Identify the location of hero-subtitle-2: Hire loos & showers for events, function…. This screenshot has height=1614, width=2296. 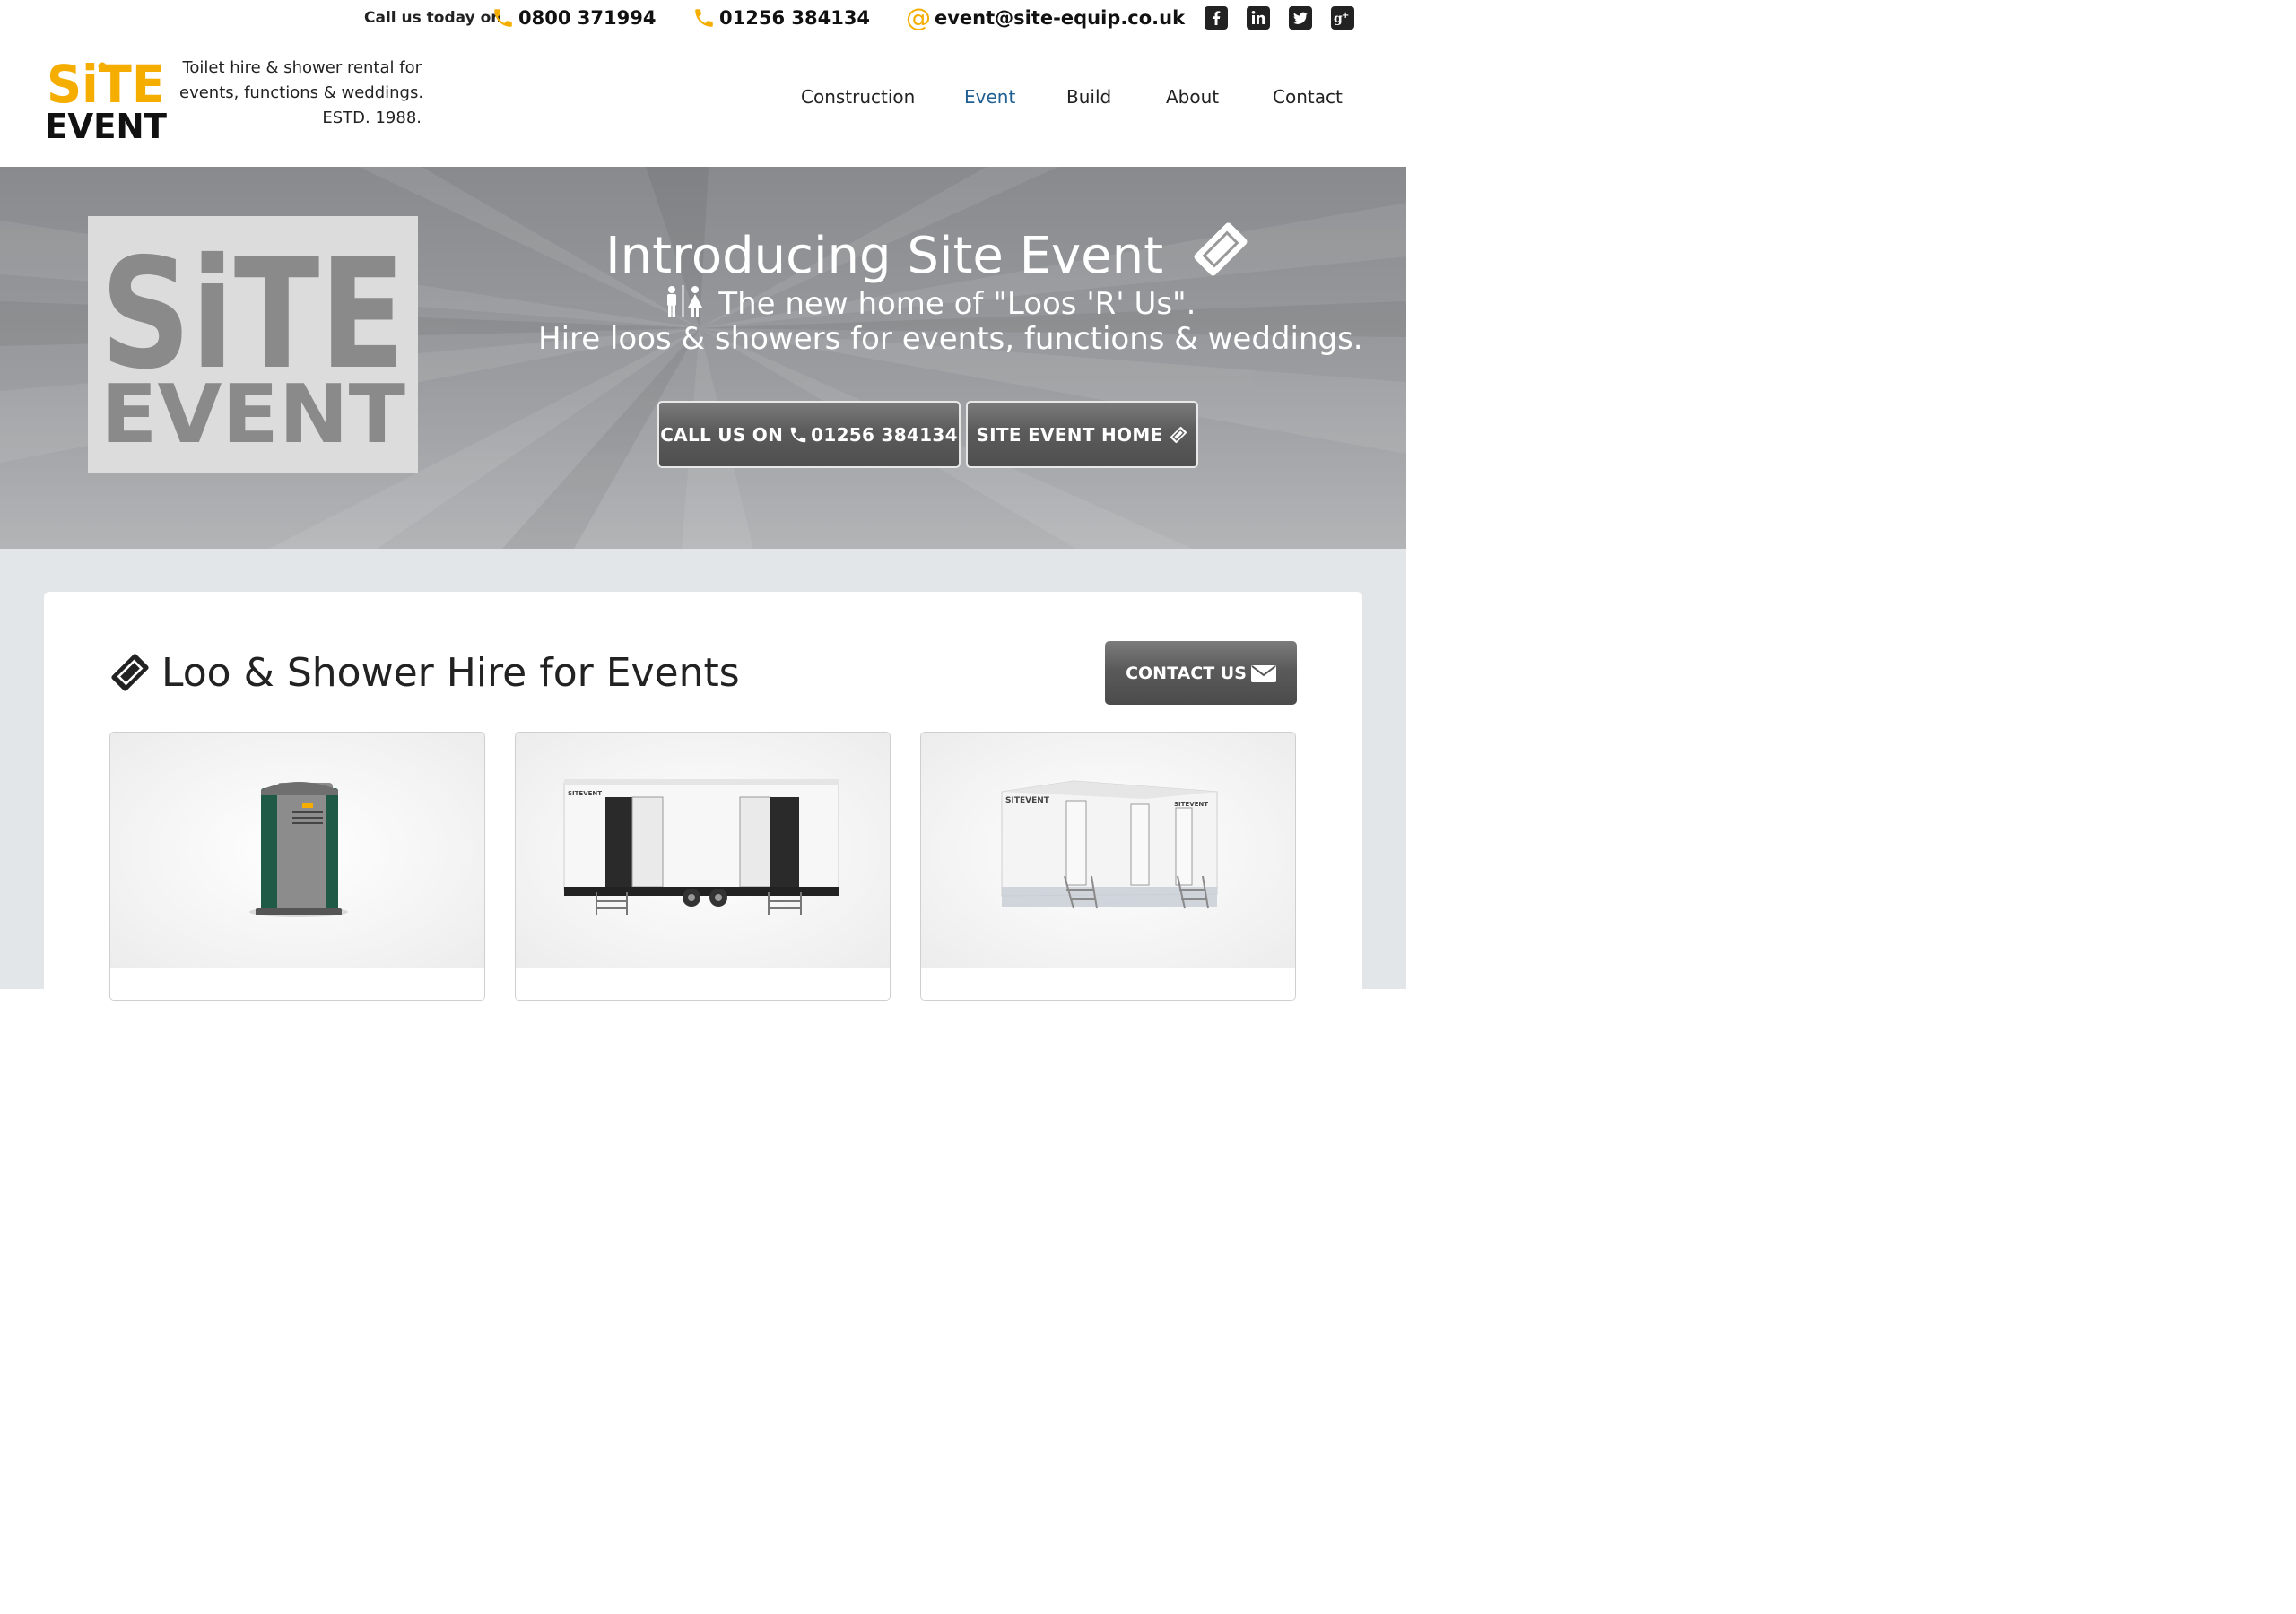
(950, 339).